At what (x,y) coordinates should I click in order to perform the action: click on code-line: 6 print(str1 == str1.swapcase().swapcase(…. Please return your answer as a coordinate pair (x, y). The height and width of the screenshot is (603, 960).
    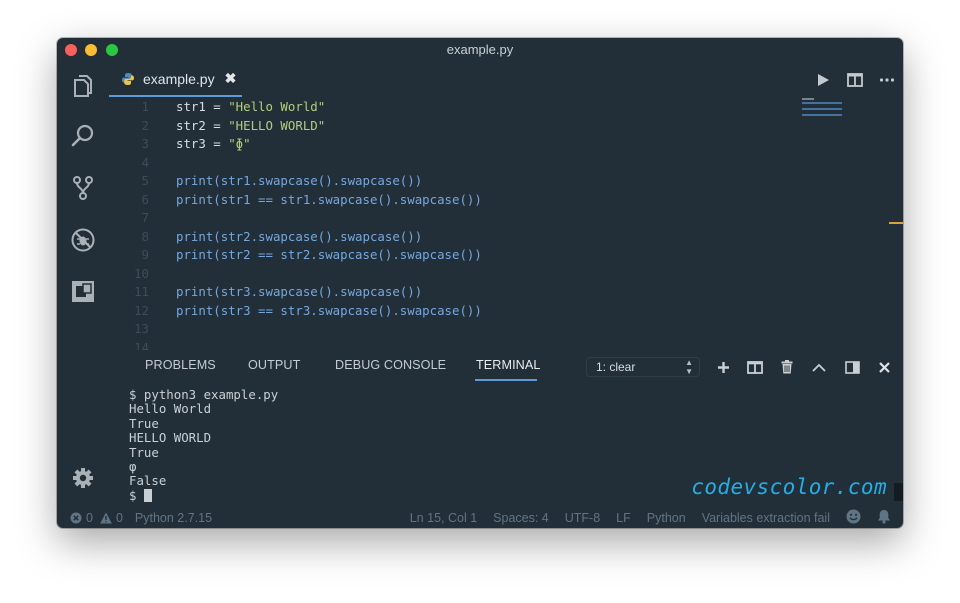
    Looking at the image, I should click on (295, 200).